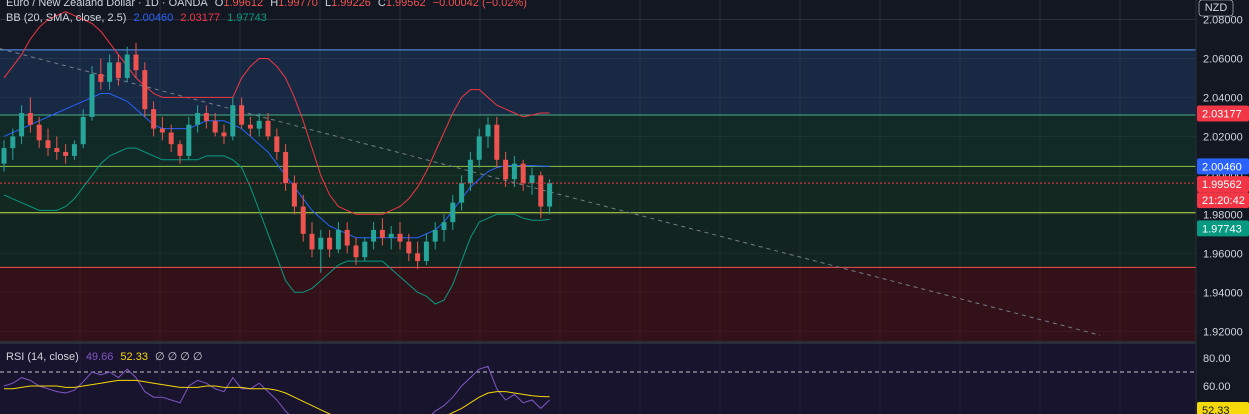 The height and width of the screenshot is (414, 1249). I want to click on badge-rsi_ma: 52.33, so click(1223, 408).